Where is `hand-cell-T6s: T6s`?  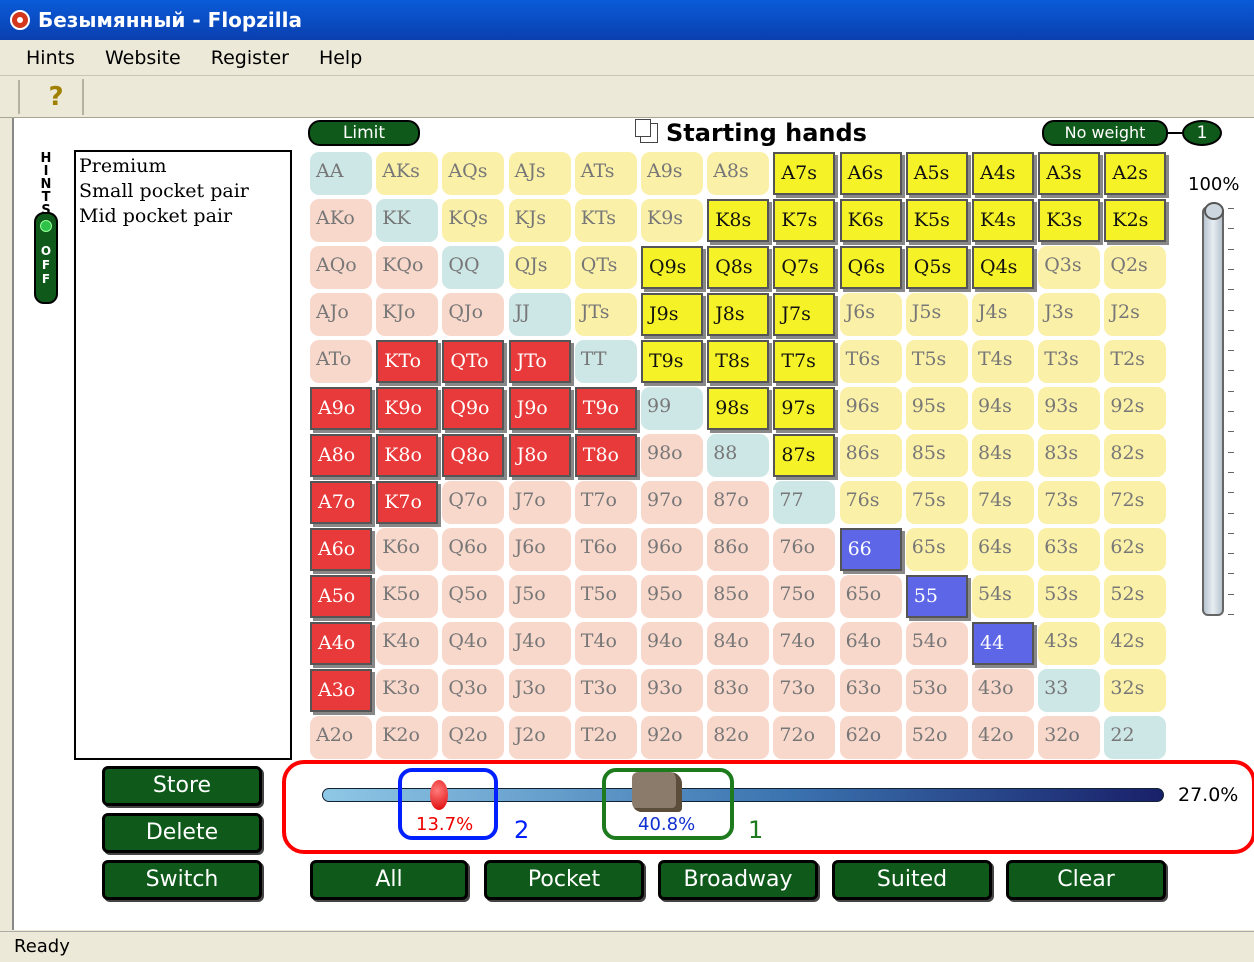
hand-cell-T6s: T6s is located at coordinates (870, 361).